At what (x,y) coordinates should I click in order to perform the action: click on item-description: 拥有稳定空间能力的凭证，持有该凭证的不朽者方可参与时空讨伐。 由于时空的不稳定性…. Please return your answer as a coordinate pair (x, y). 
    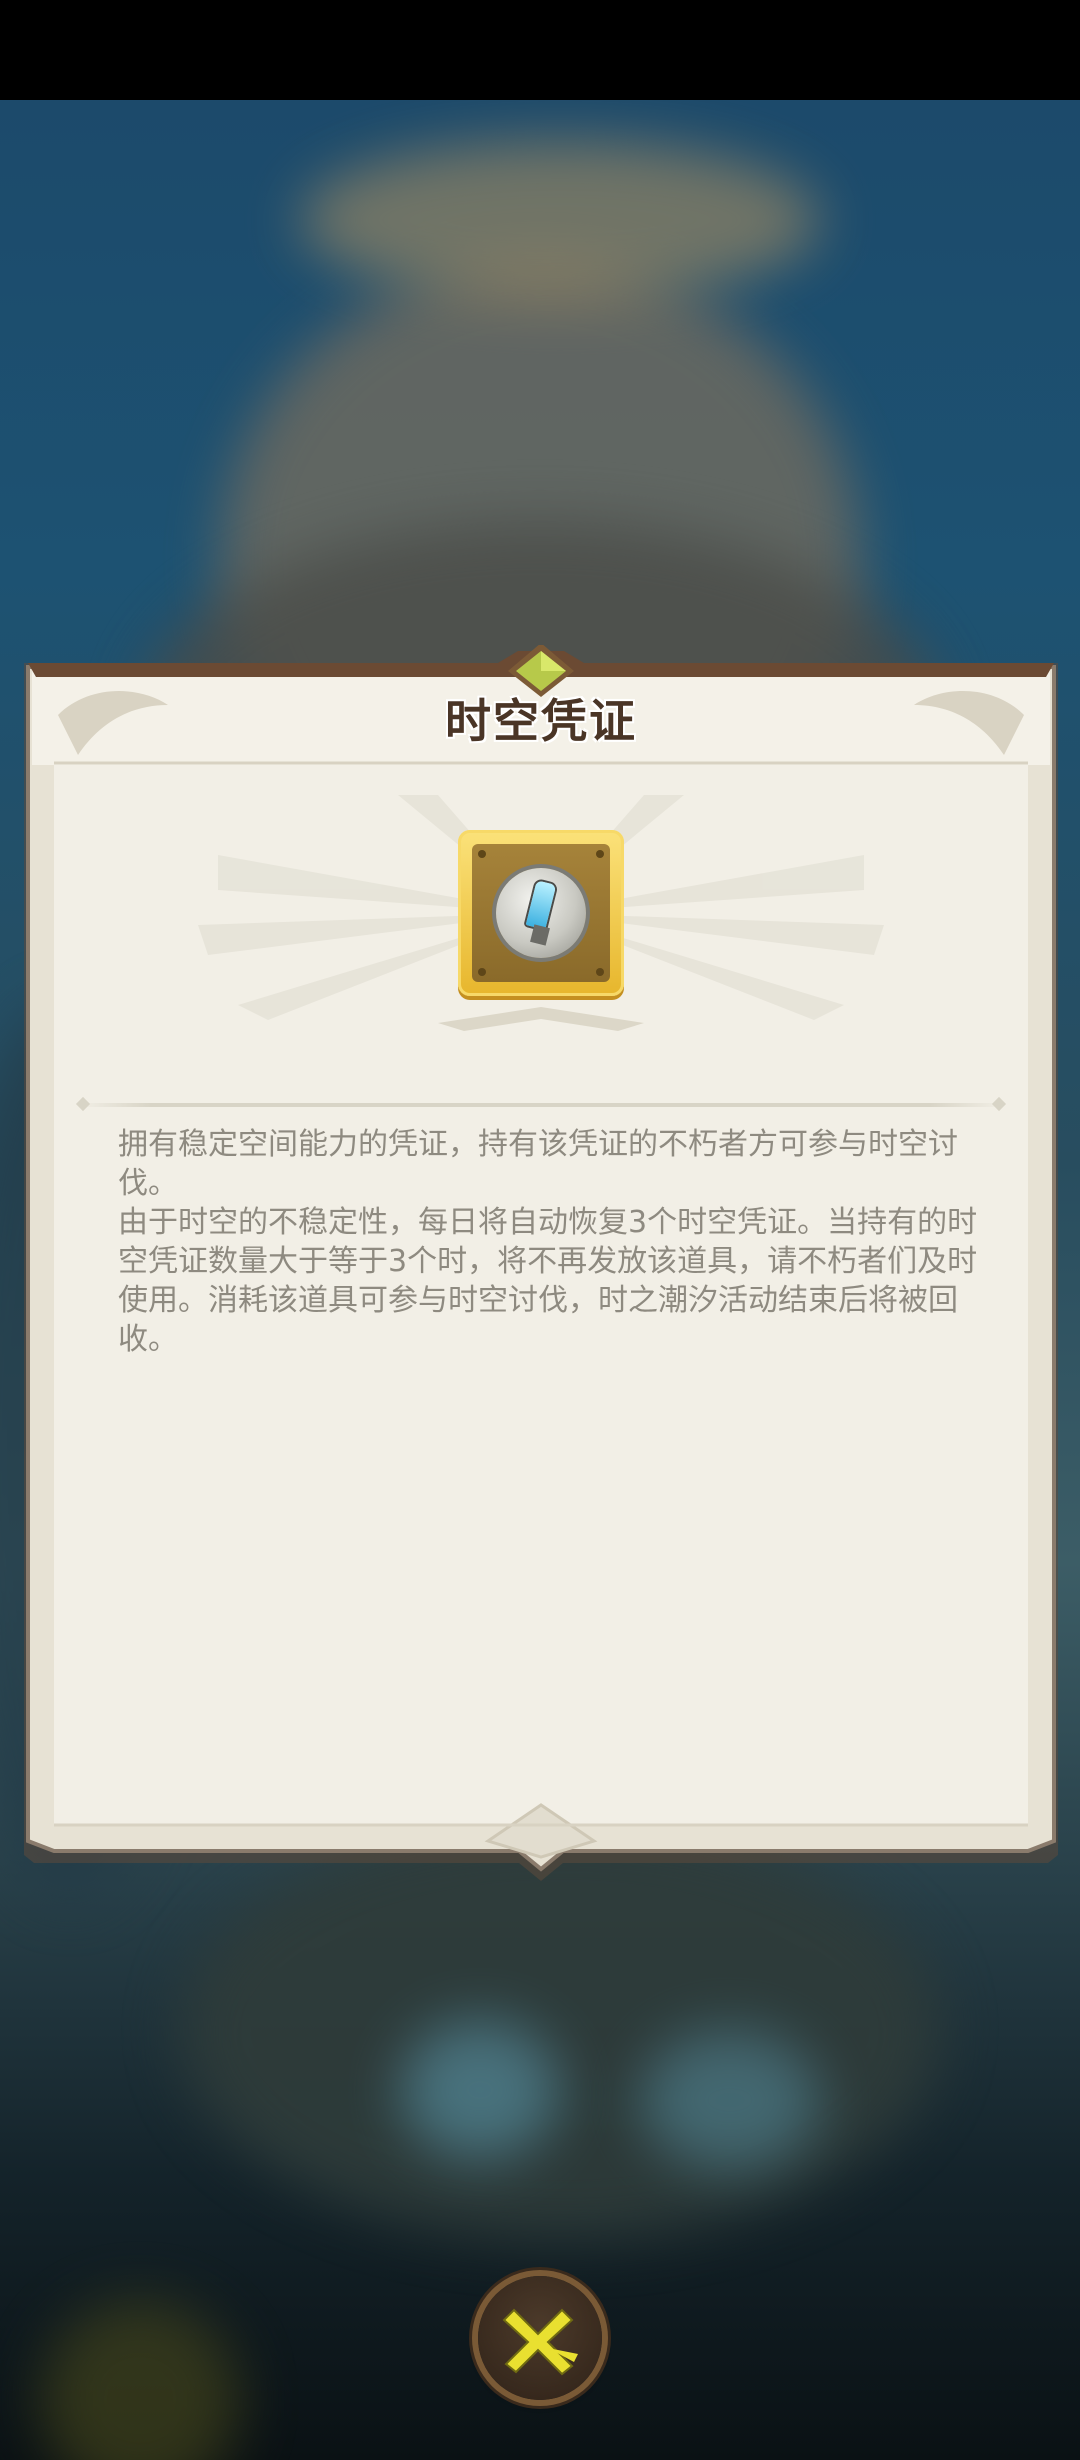
    Looking at the image, I should click on (548, 1242).